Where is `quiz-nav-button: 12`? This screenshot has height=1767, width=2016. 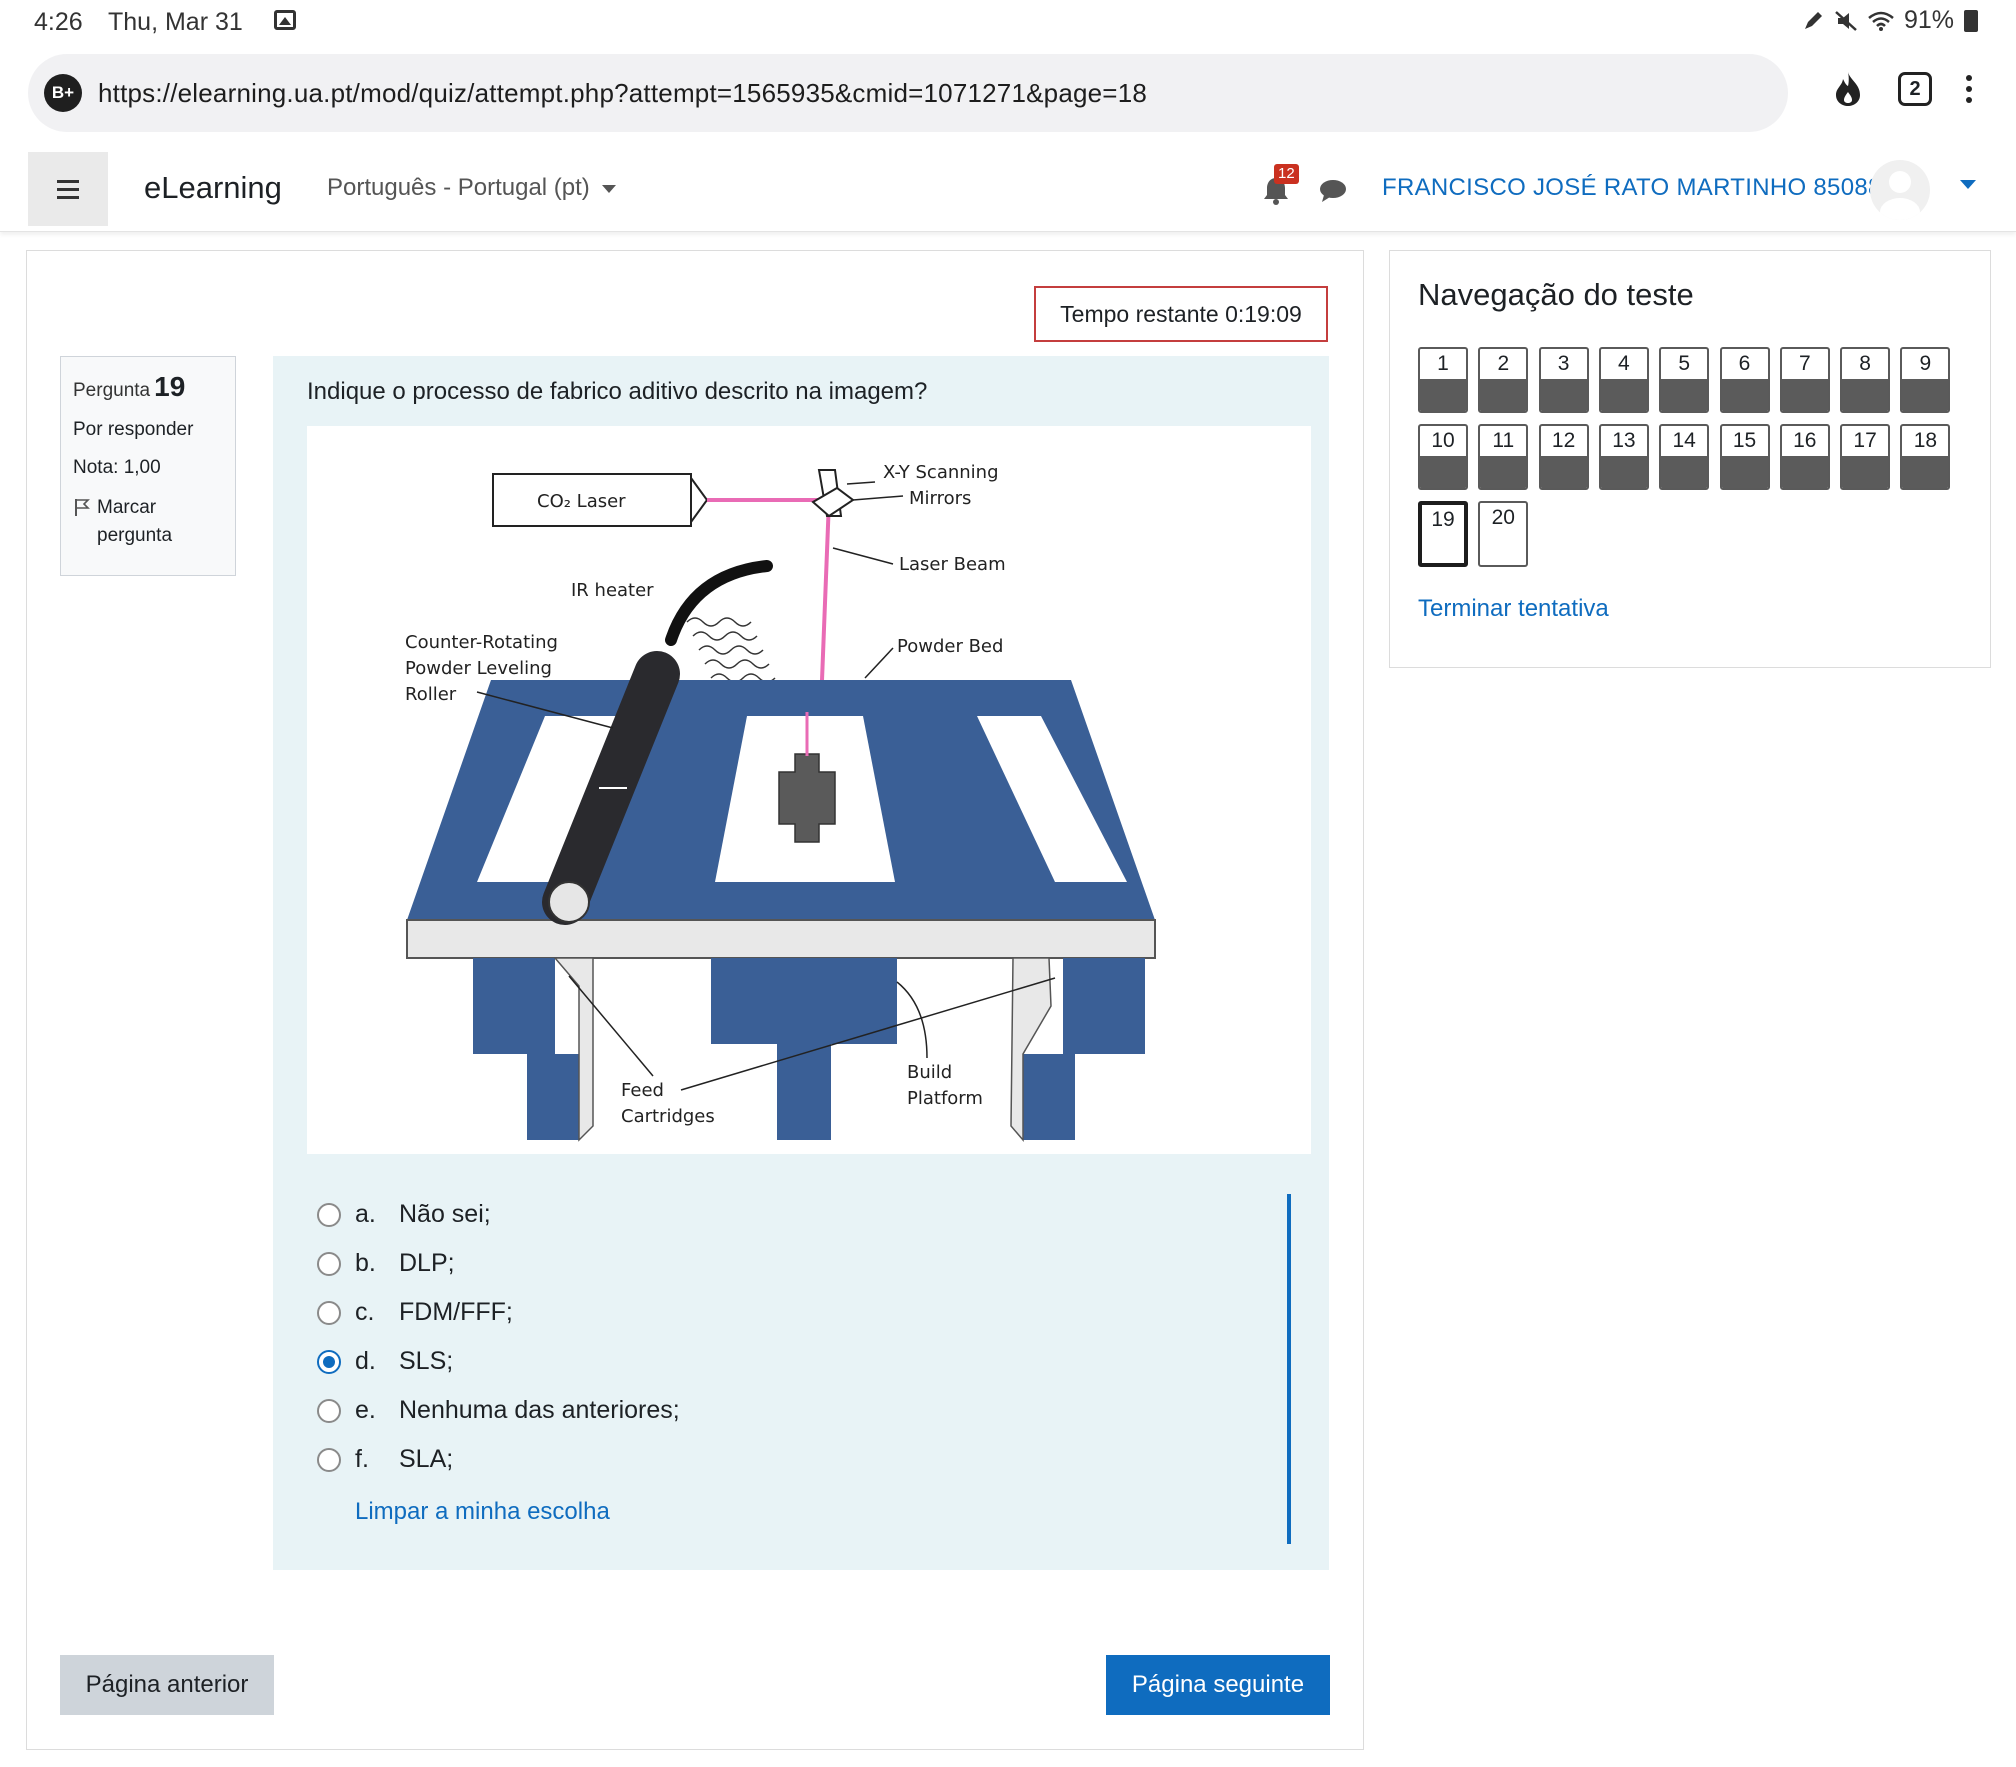
quiz-nav-button: 12 is located at coordinates (1563, 457).